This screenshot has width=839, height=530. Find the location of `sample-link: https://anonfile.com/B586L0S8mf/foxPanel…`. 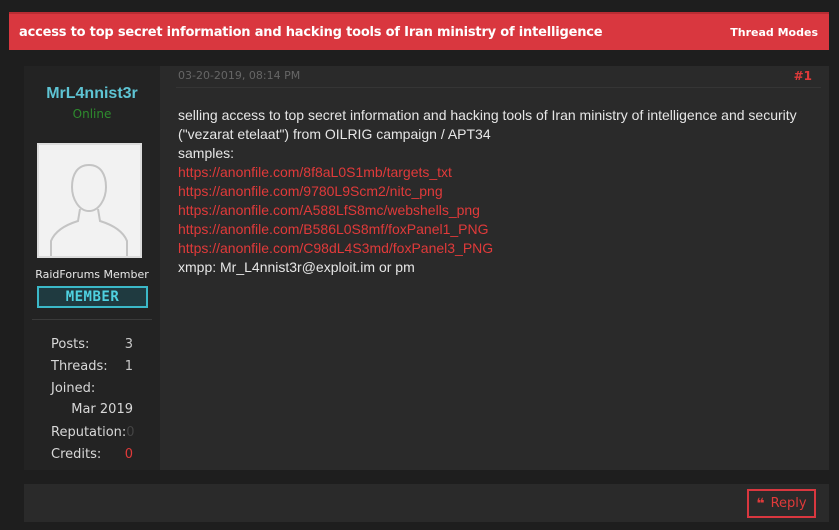

sample-link: https://anonfile.com/B586L0S8mf/foxPanel… is located at coordinates (493, 229).